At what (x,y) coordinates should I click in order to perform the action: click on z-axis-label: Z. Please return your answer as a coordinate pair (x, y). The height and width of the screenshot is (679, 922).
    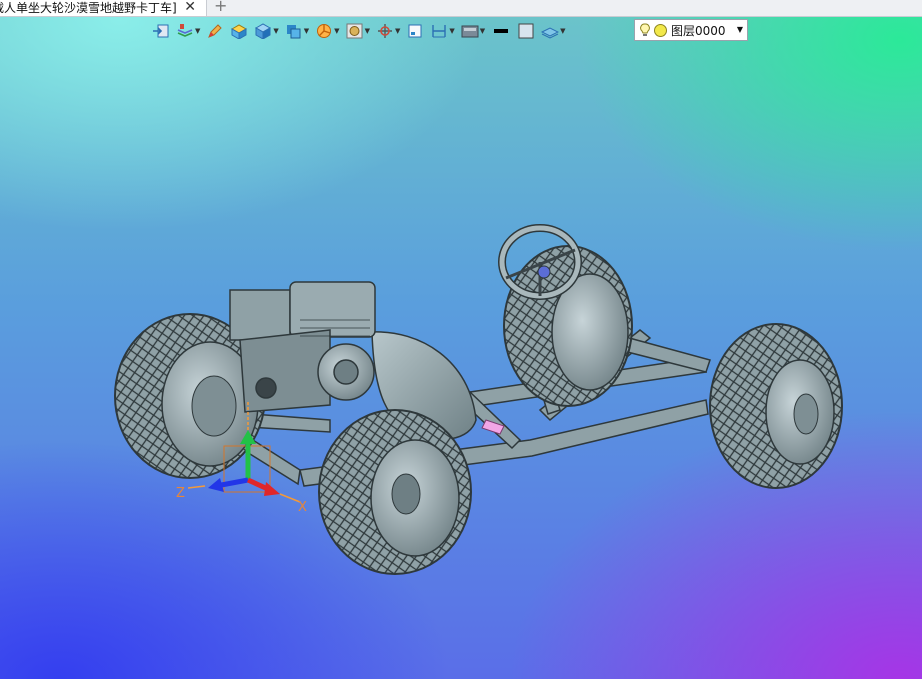
    Looking at the image, I should click on (180, 493).